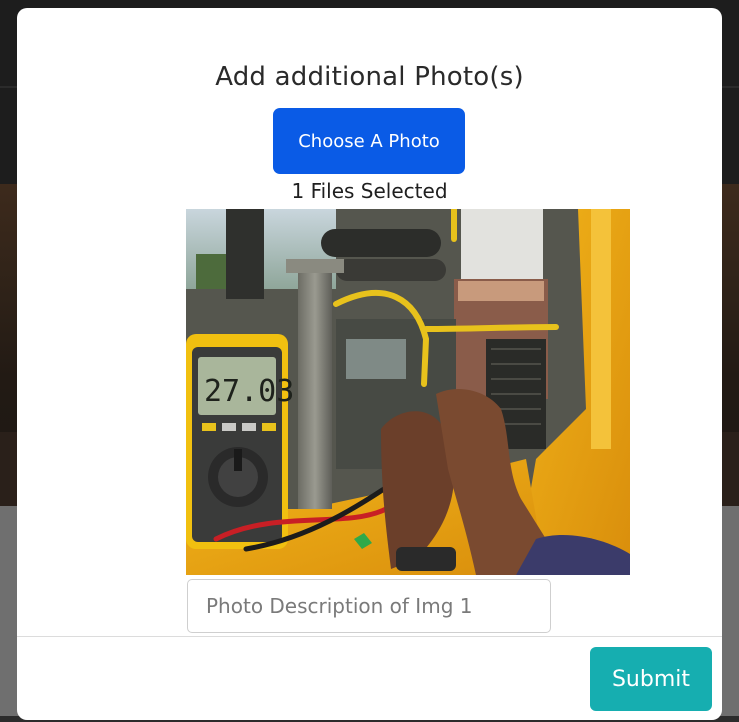 The image size is (739, 722). I want to click on modal-footer-divider, so click(369, 636).